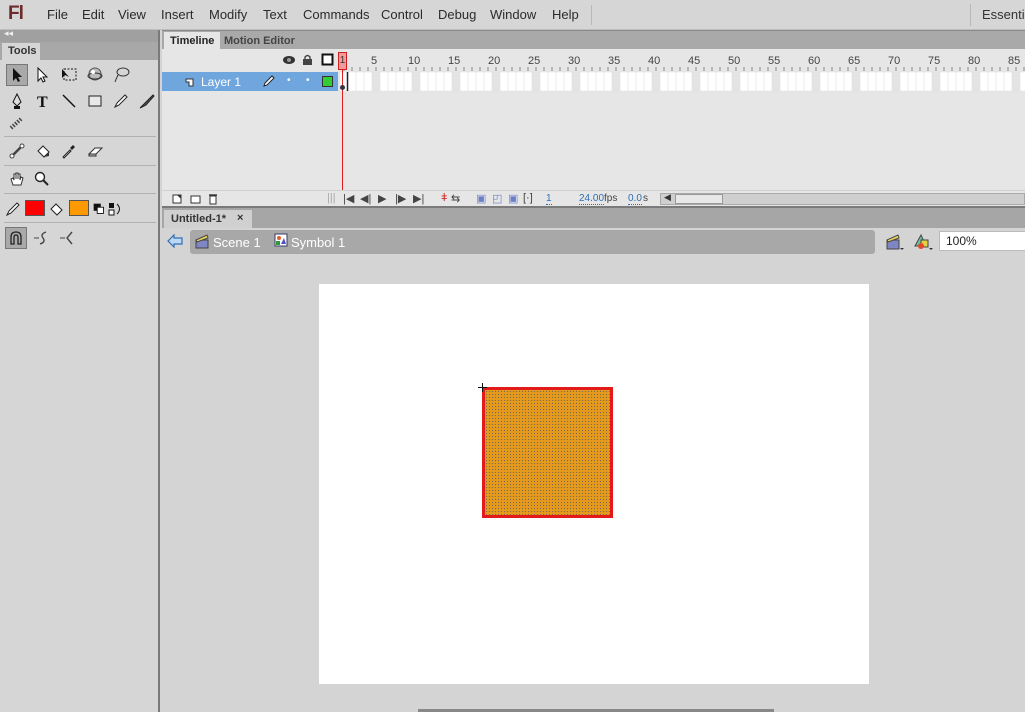 The width and height of the screenshot is (1025, 712). Describe the element at coordinates (402, 14) in the screenshot. I see `menu-control: Control` at that location.